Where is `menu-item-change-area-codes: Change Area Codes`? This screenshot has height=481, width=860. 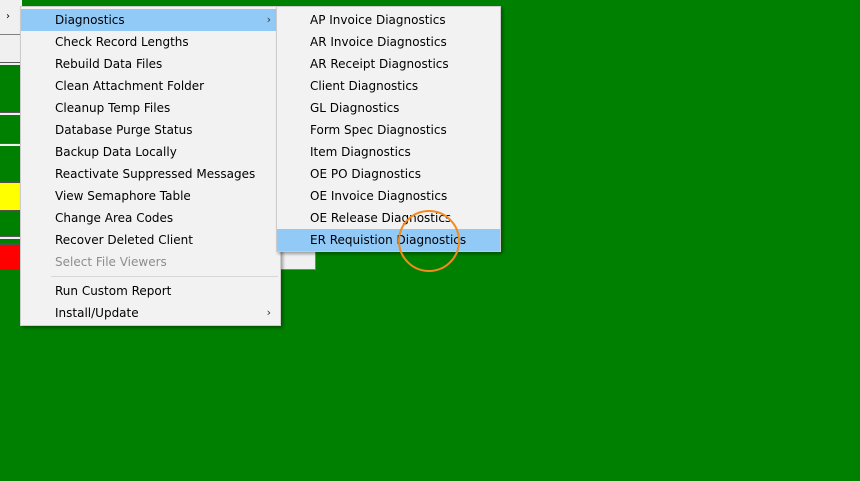
menu-item-change-area-codes: Change Area Codes is located at coordinates (150, 218).